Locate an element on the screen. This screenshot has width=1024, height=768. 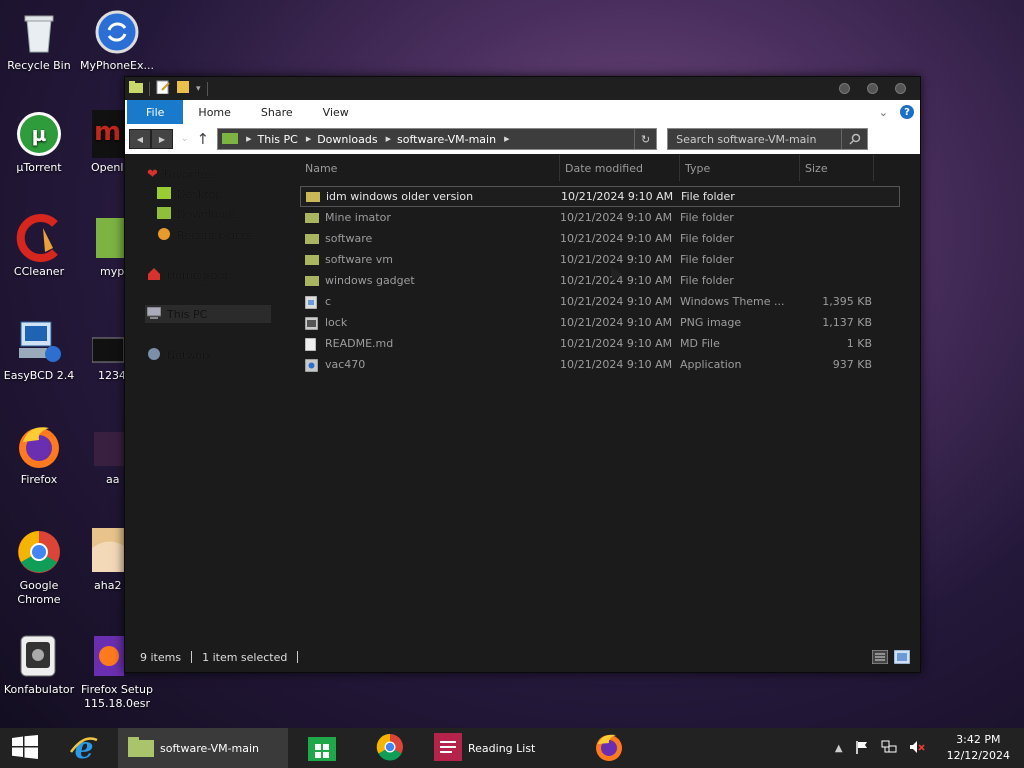
volume-muted-icon is located at coordinates (917, 748).